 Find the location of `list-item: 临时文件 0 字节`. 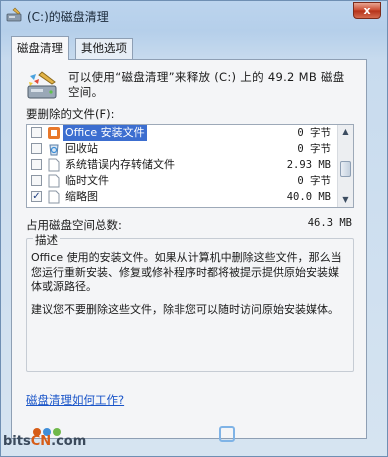

list-item: 临时文件 0 字节 is located at coordinates (183, 181).